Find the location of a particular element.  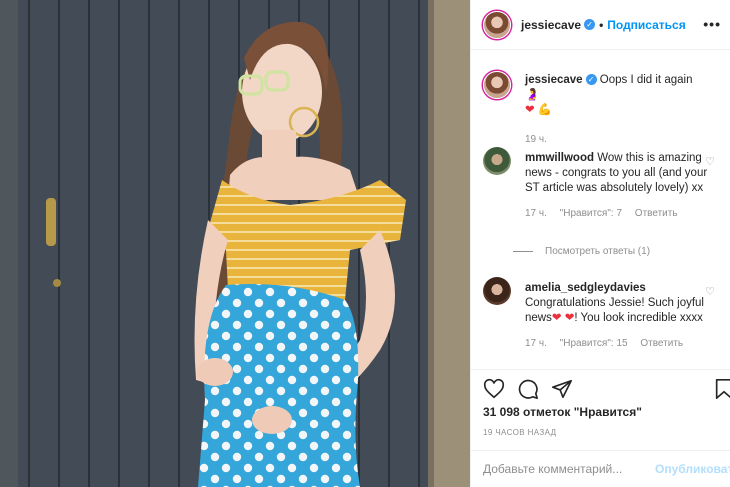

pregnant-emoji-icon: 🤰 is located at coordinates (532, 95).